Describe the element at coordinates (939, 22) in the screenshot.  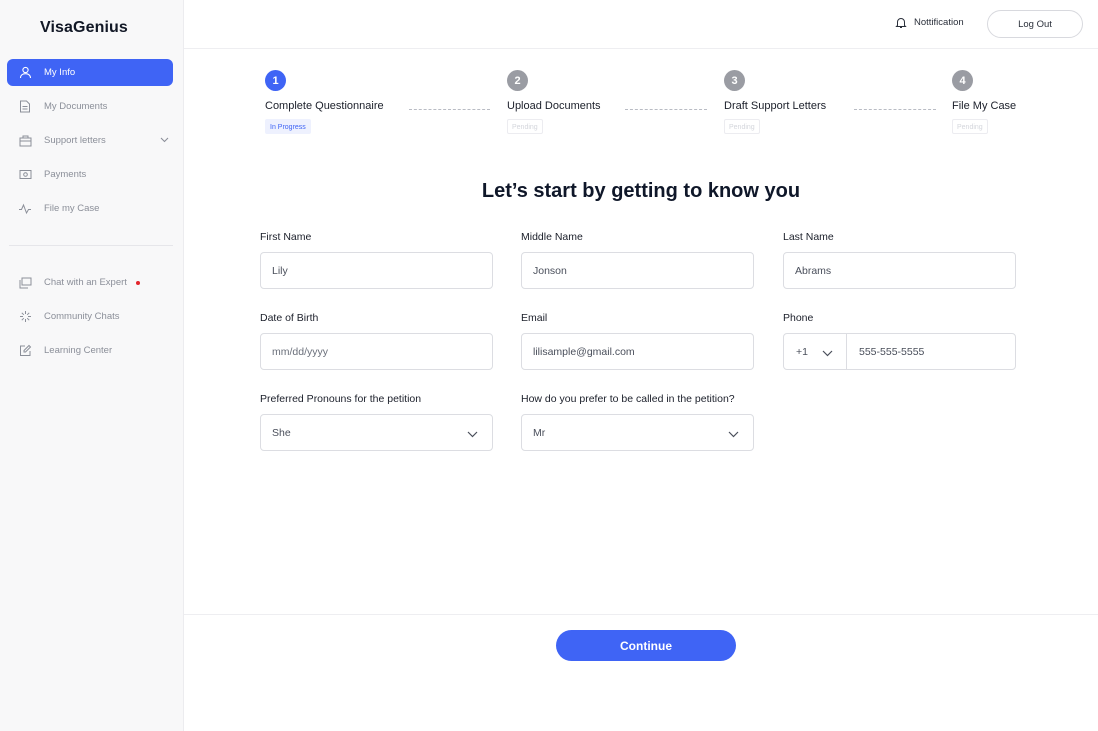
I see `notification-label: Nottification` at that location.